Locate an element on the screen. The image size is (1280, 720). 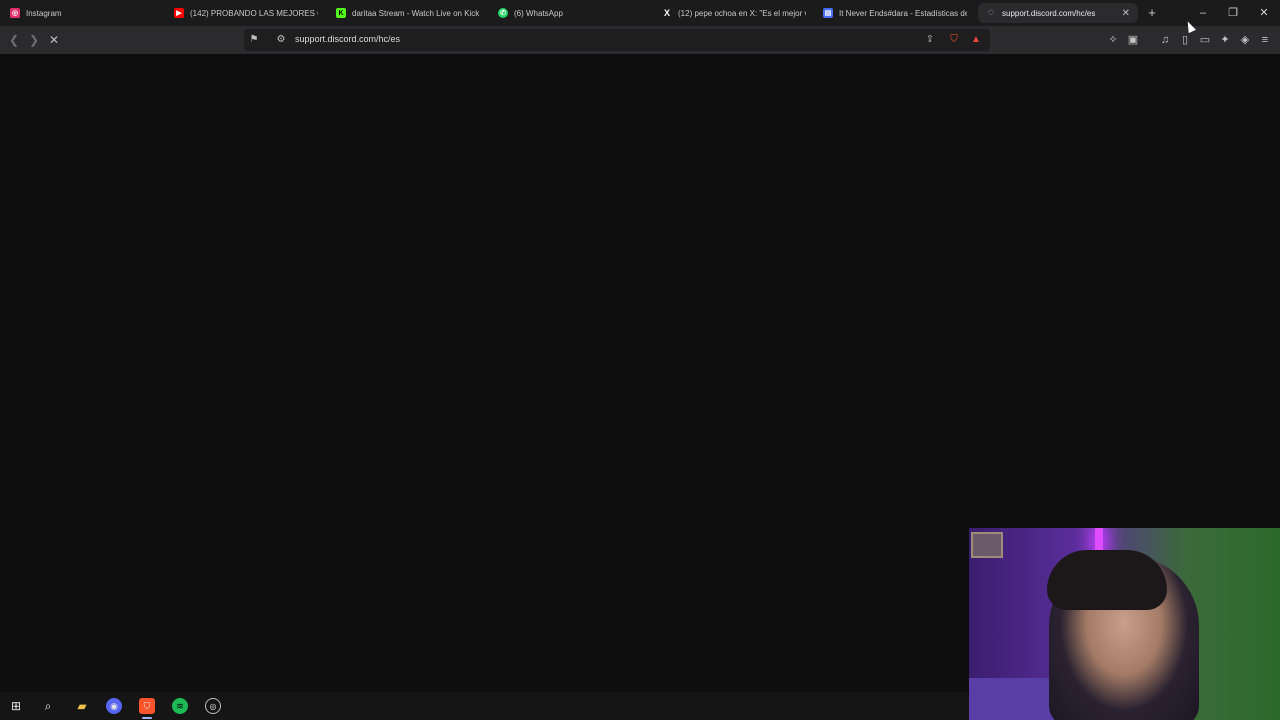
forward-button: ❯ is located at coordinates (34, 40).